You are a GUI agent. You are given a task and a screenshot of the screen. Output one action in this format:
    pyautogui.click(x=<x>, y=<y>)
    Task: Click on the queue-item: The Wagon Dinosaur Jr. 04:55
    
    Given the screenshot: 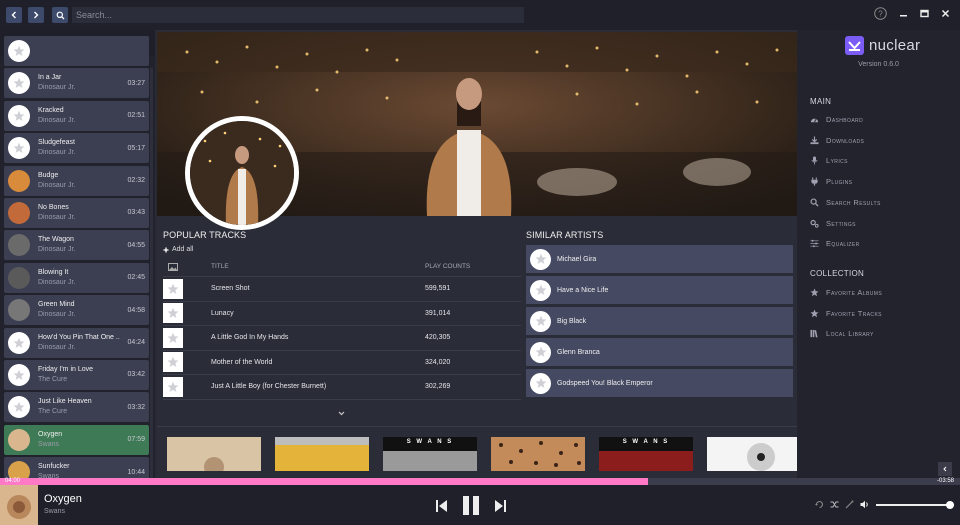 What is the action you would take?
    pyautogui.click(x=76, y=245)
    